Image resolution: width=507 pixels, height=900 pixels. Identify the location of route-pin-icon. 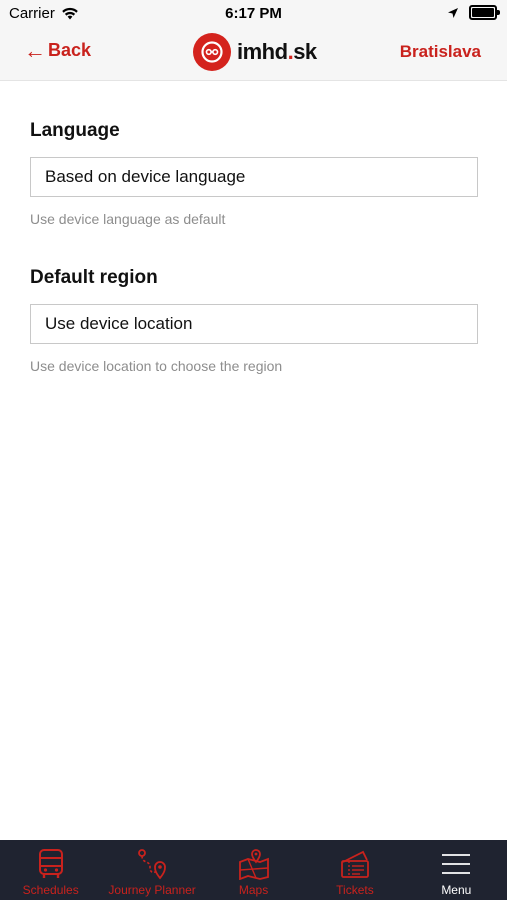
(152, 864).